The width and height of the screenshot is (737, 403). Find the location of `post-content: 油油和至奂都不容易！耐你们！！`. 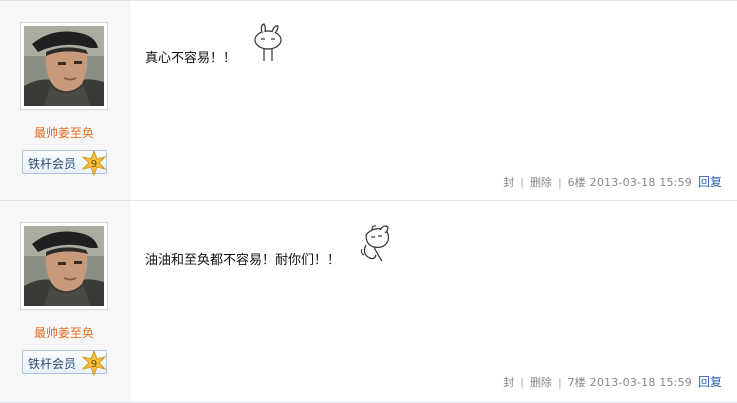

post-content: 油油和至奂都不容易！耐你们！！ is located at coordinates (243, 260).